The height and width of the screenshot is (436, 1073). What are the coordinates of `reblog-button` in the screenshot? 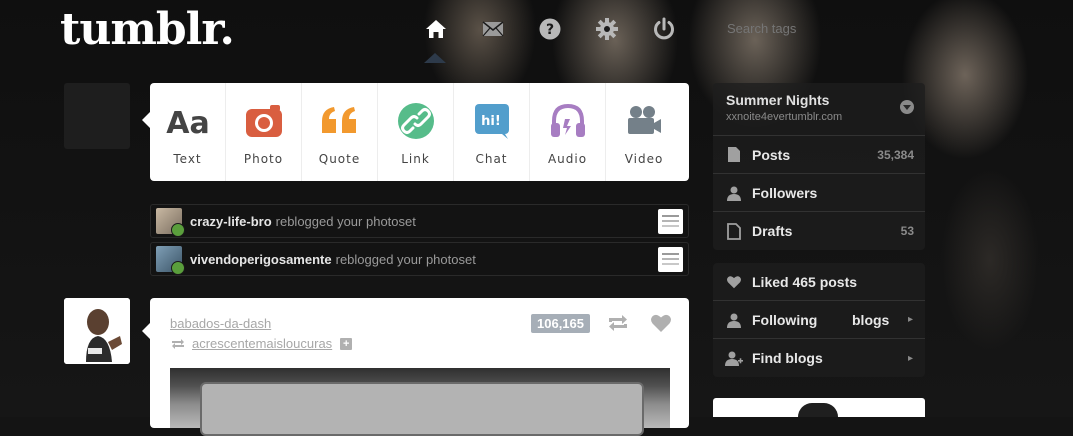 It's located at (618, 325).